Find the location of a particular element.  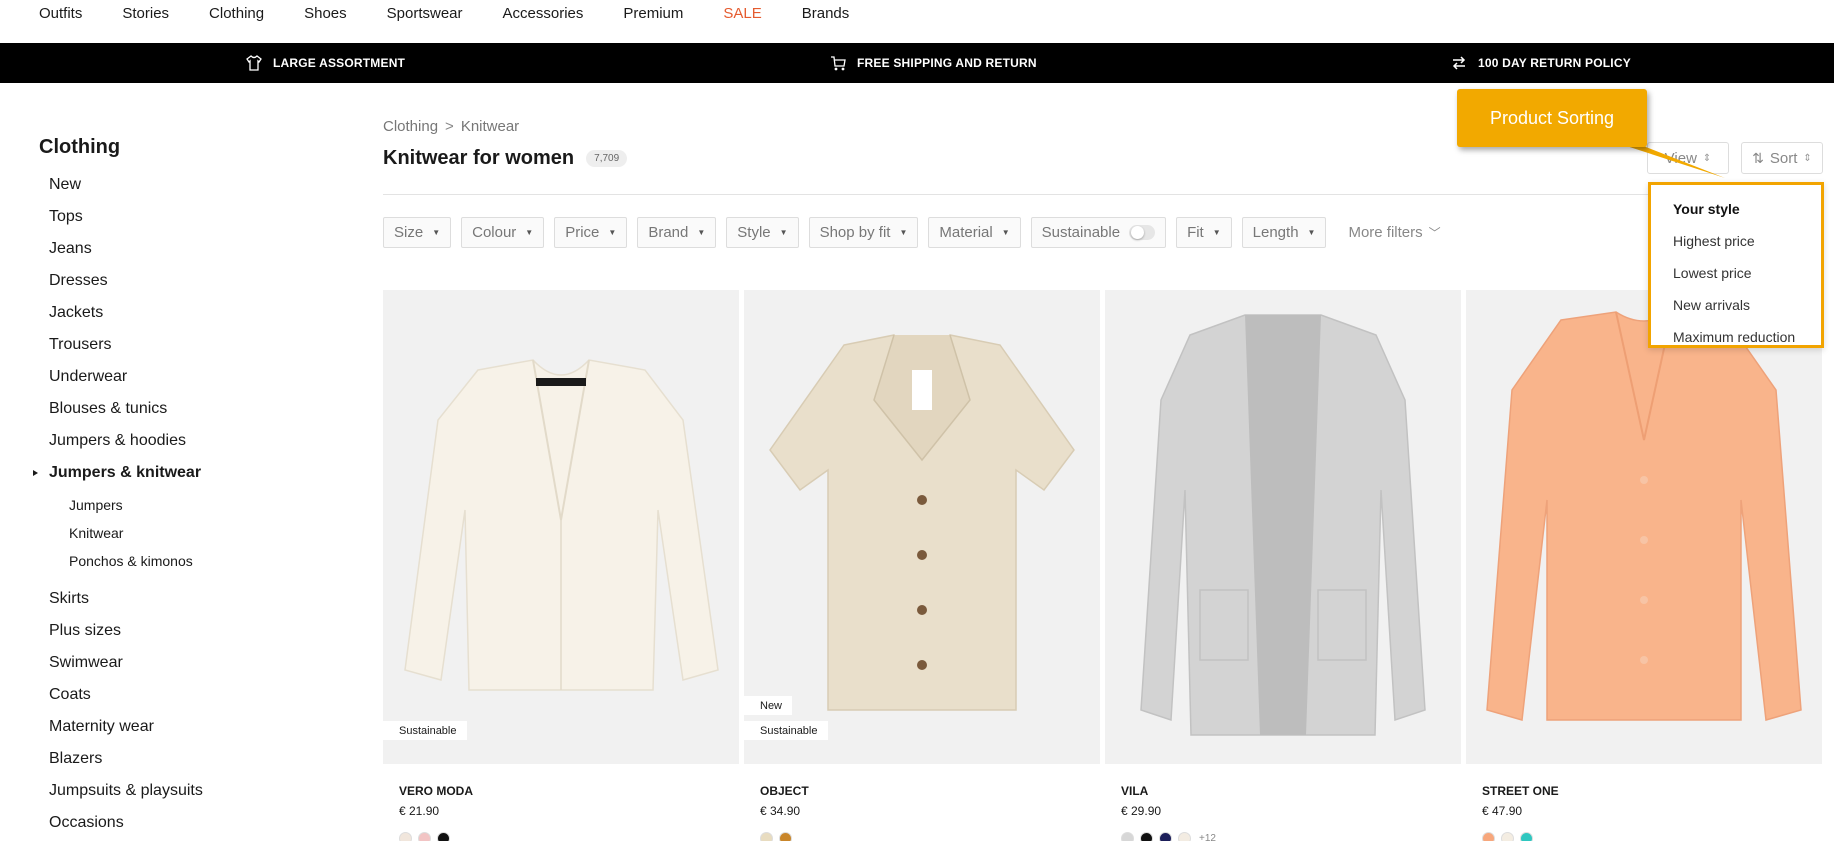

filter-brand: Brand ▼ is located at coordinates (677, 232).